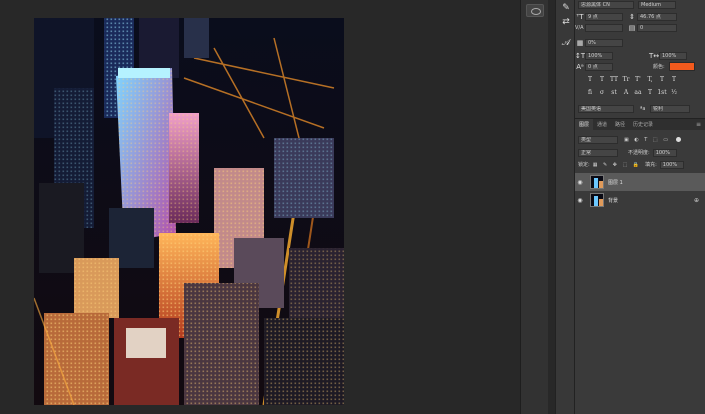 This screenshot has height=414, width=705. Describe the element at coordinates (580, 16) in the screenshot. I see `font-size-icon: ᵀT` at that location.